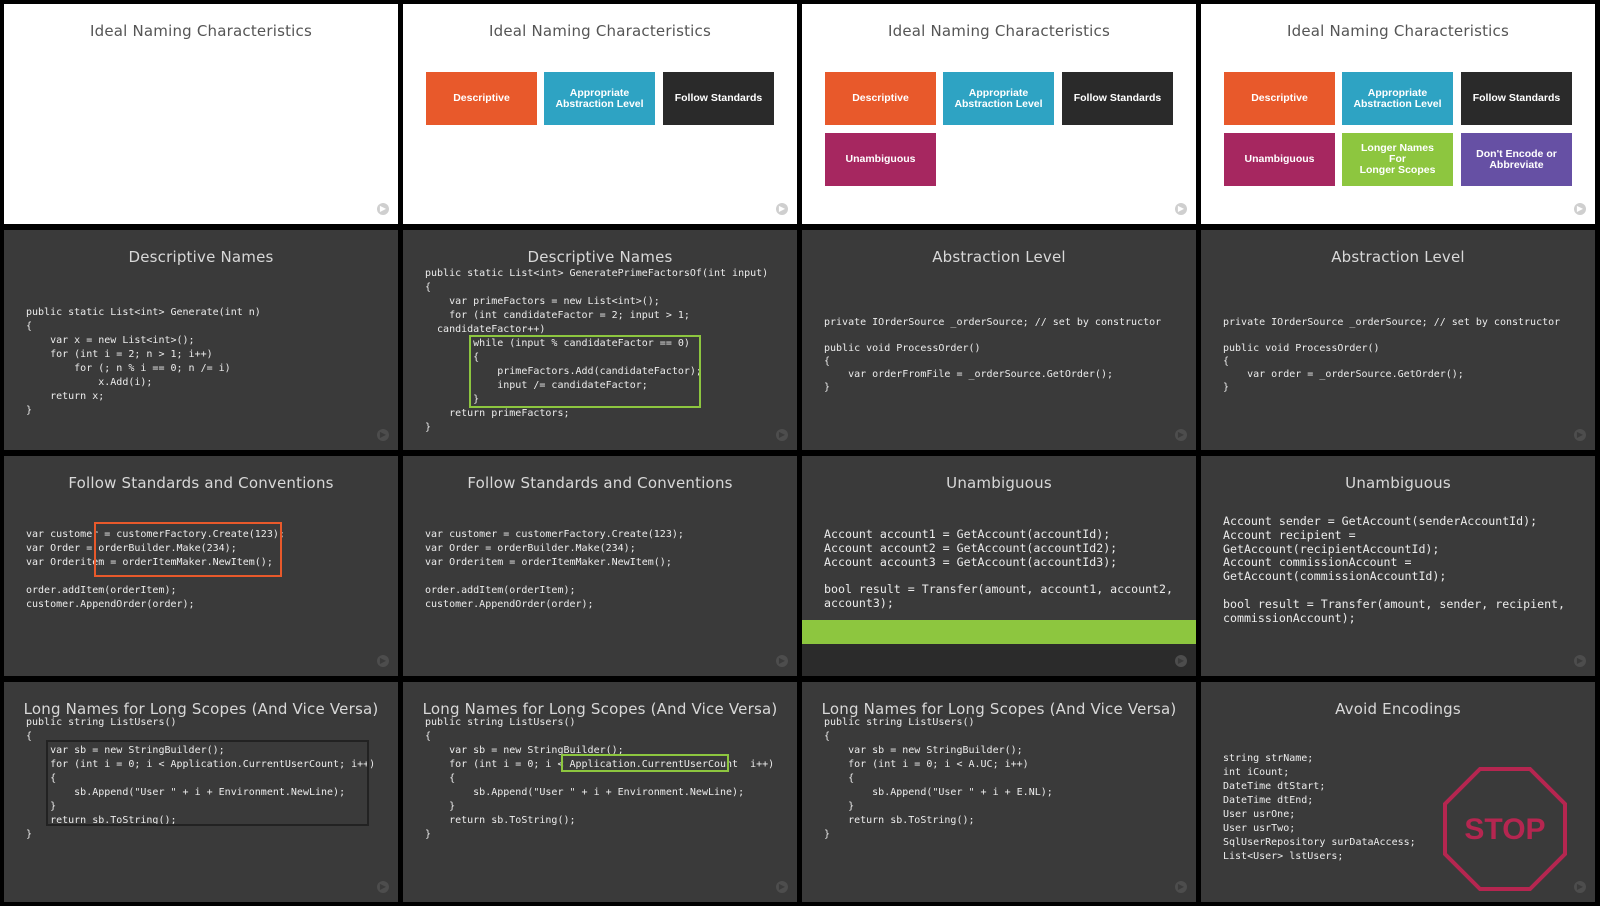 The height and width of the screenshot is (906, 1600). I want to click on stop-sign-text: STOP, so click(1504, 829).